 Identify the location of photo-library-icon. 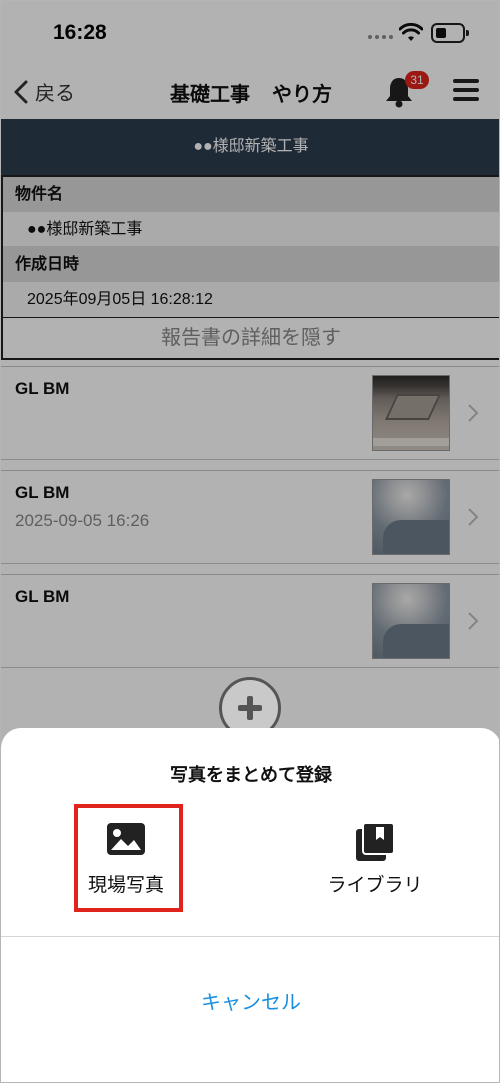
(375, 841).